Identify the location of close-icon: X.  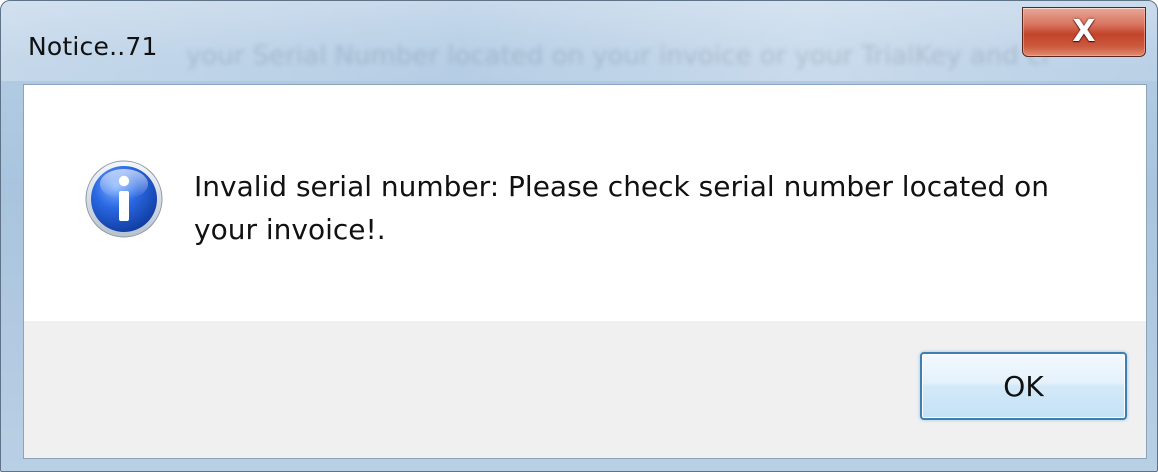
(1084, 31).